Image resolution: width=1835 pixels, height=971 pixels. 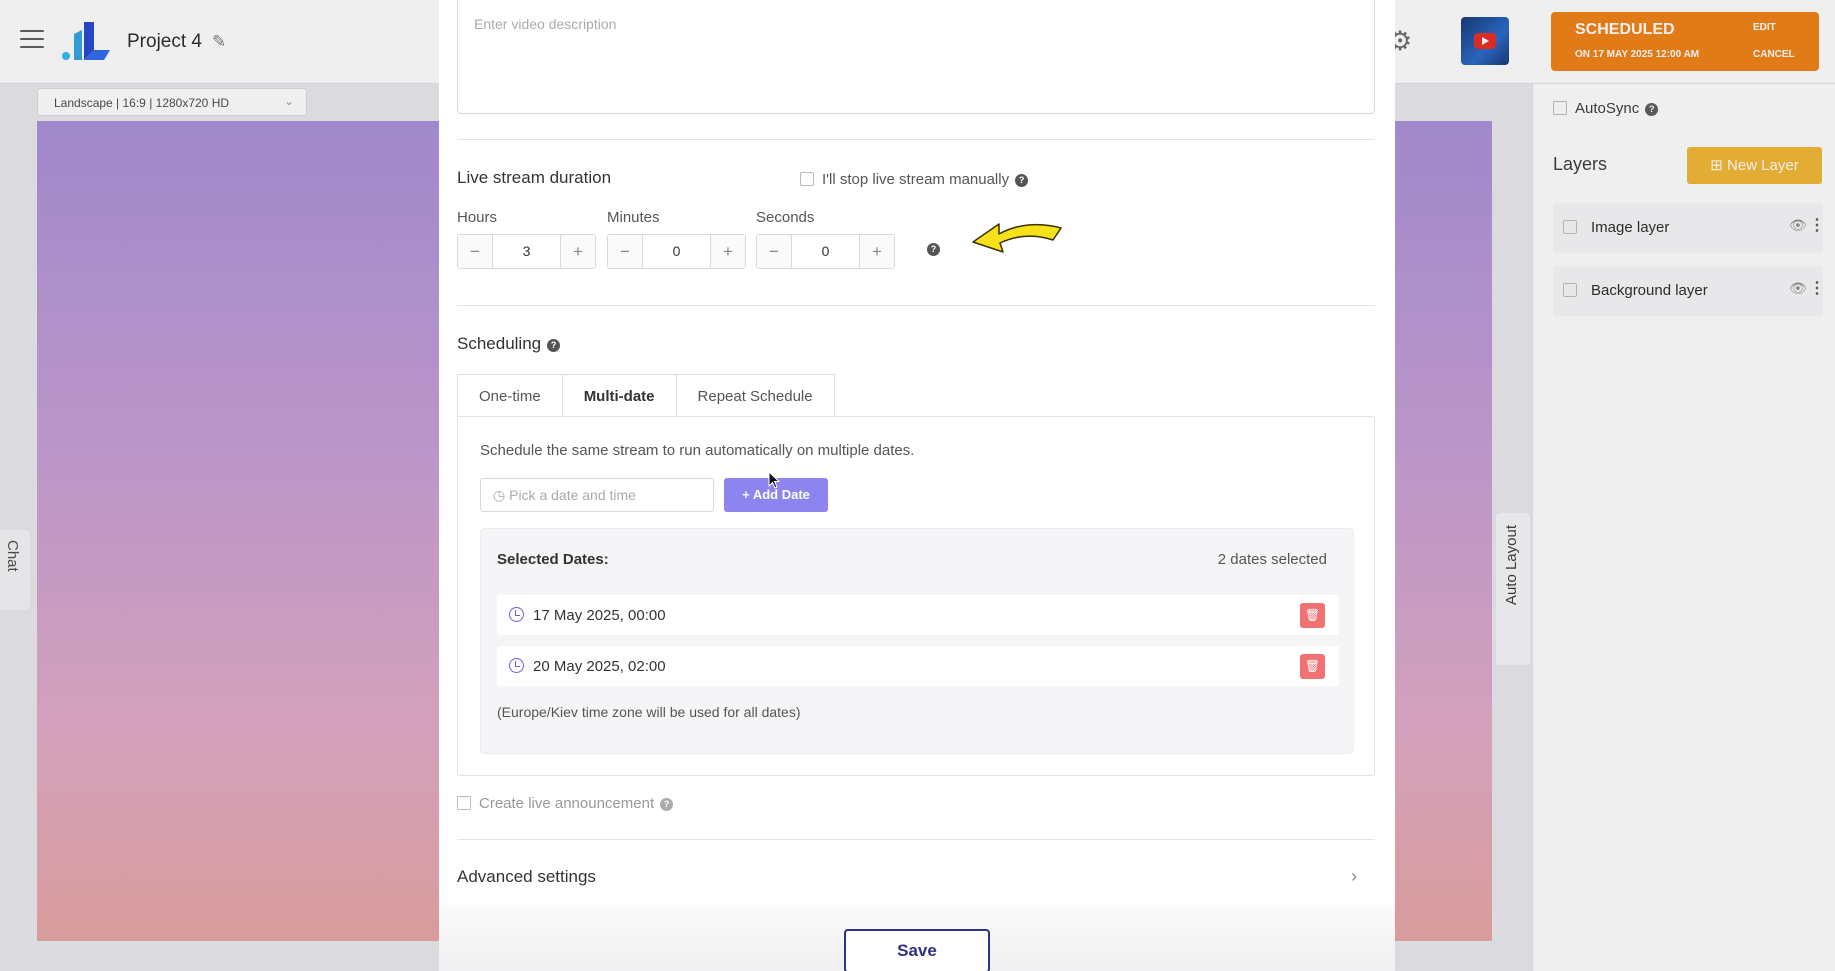 I want to click on hours-value: 3, so click(x=526, y=251).